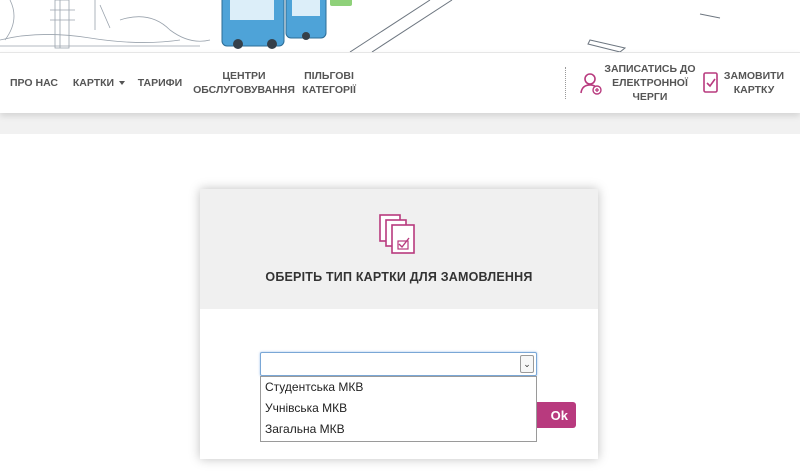 Image resolution: width=800 pixels, height=474 pixels. I want to click on order-card-label: ЗАМОВИТИ КАРТКУ, so click(754, 83).